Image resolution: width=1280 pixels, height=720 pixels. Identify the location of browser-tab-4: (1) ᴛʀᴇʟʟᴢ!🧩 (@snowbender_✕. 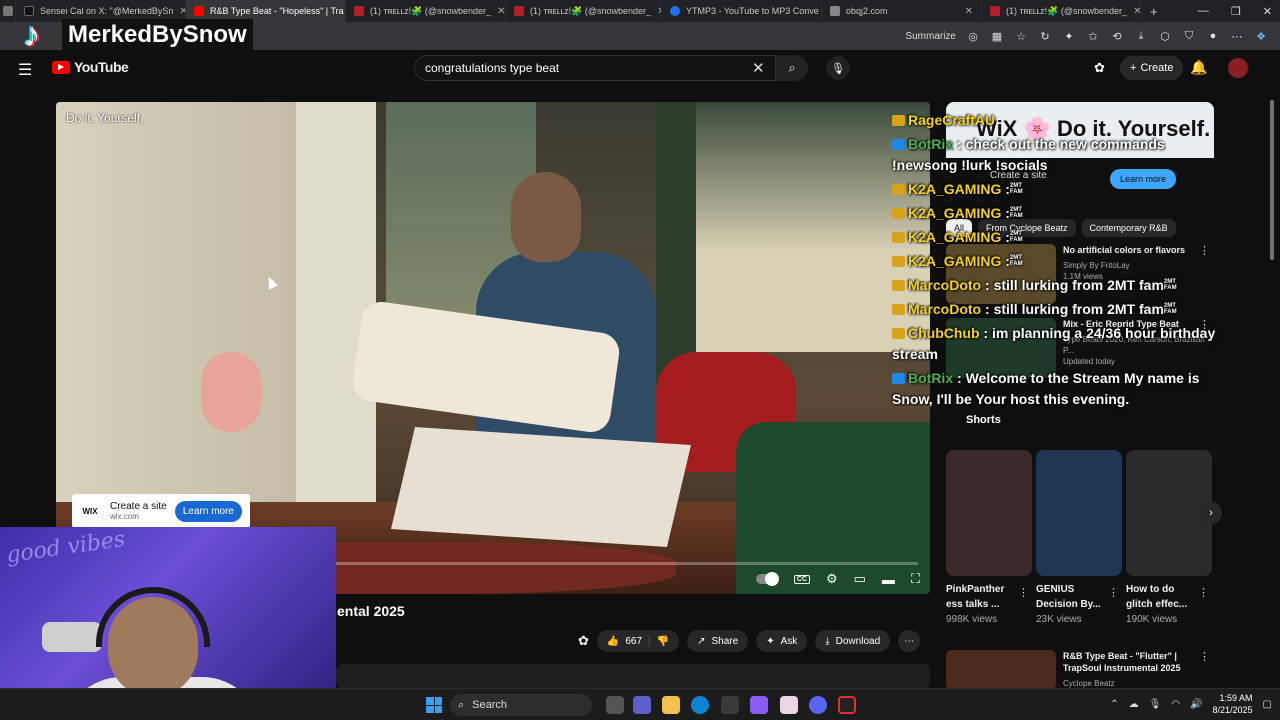
(584, 11).